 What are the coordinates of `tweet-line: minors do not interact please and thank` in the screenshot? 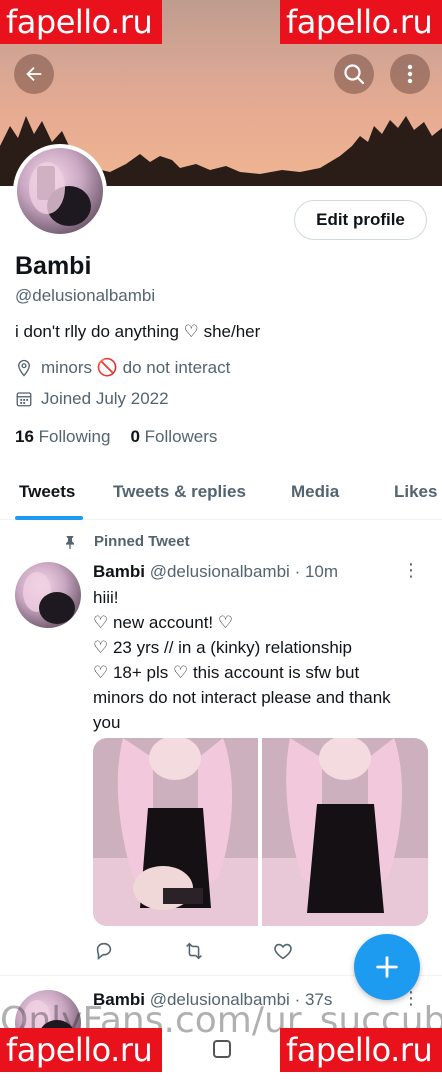 It's located at (242, 697).